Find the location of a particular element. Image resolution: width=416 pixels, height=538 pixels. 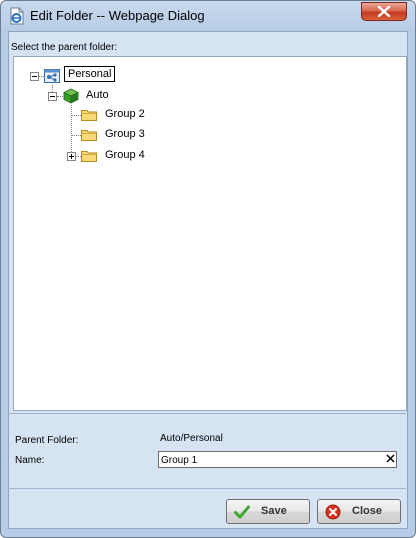

tree-node-group-2: Group 2 is located at coordinates (125, 114).